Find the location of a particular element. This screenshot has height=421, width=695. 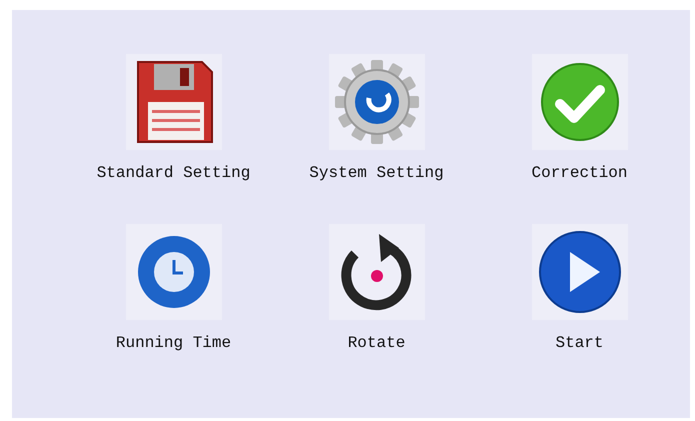

menu-label: Correction is located at coordinates (579, 173).